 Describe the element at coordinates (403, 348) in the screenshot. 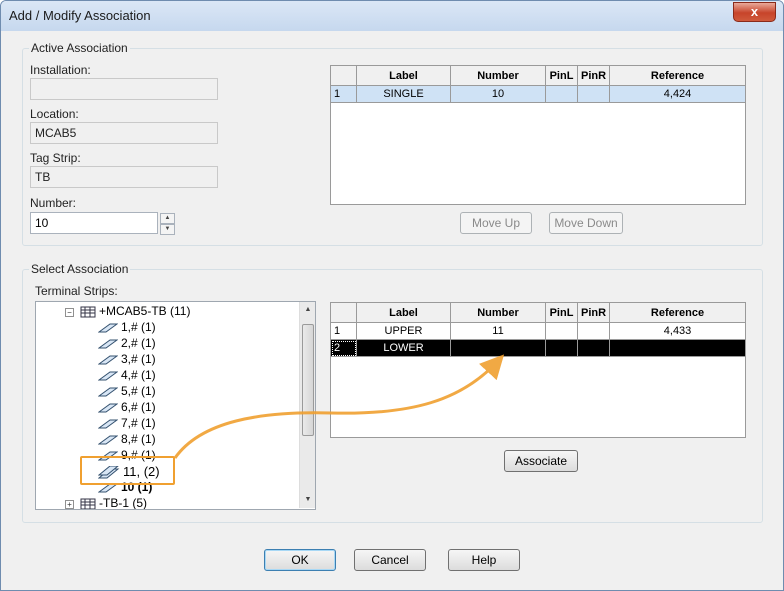

I see `cell-label: LOWER` at that location.